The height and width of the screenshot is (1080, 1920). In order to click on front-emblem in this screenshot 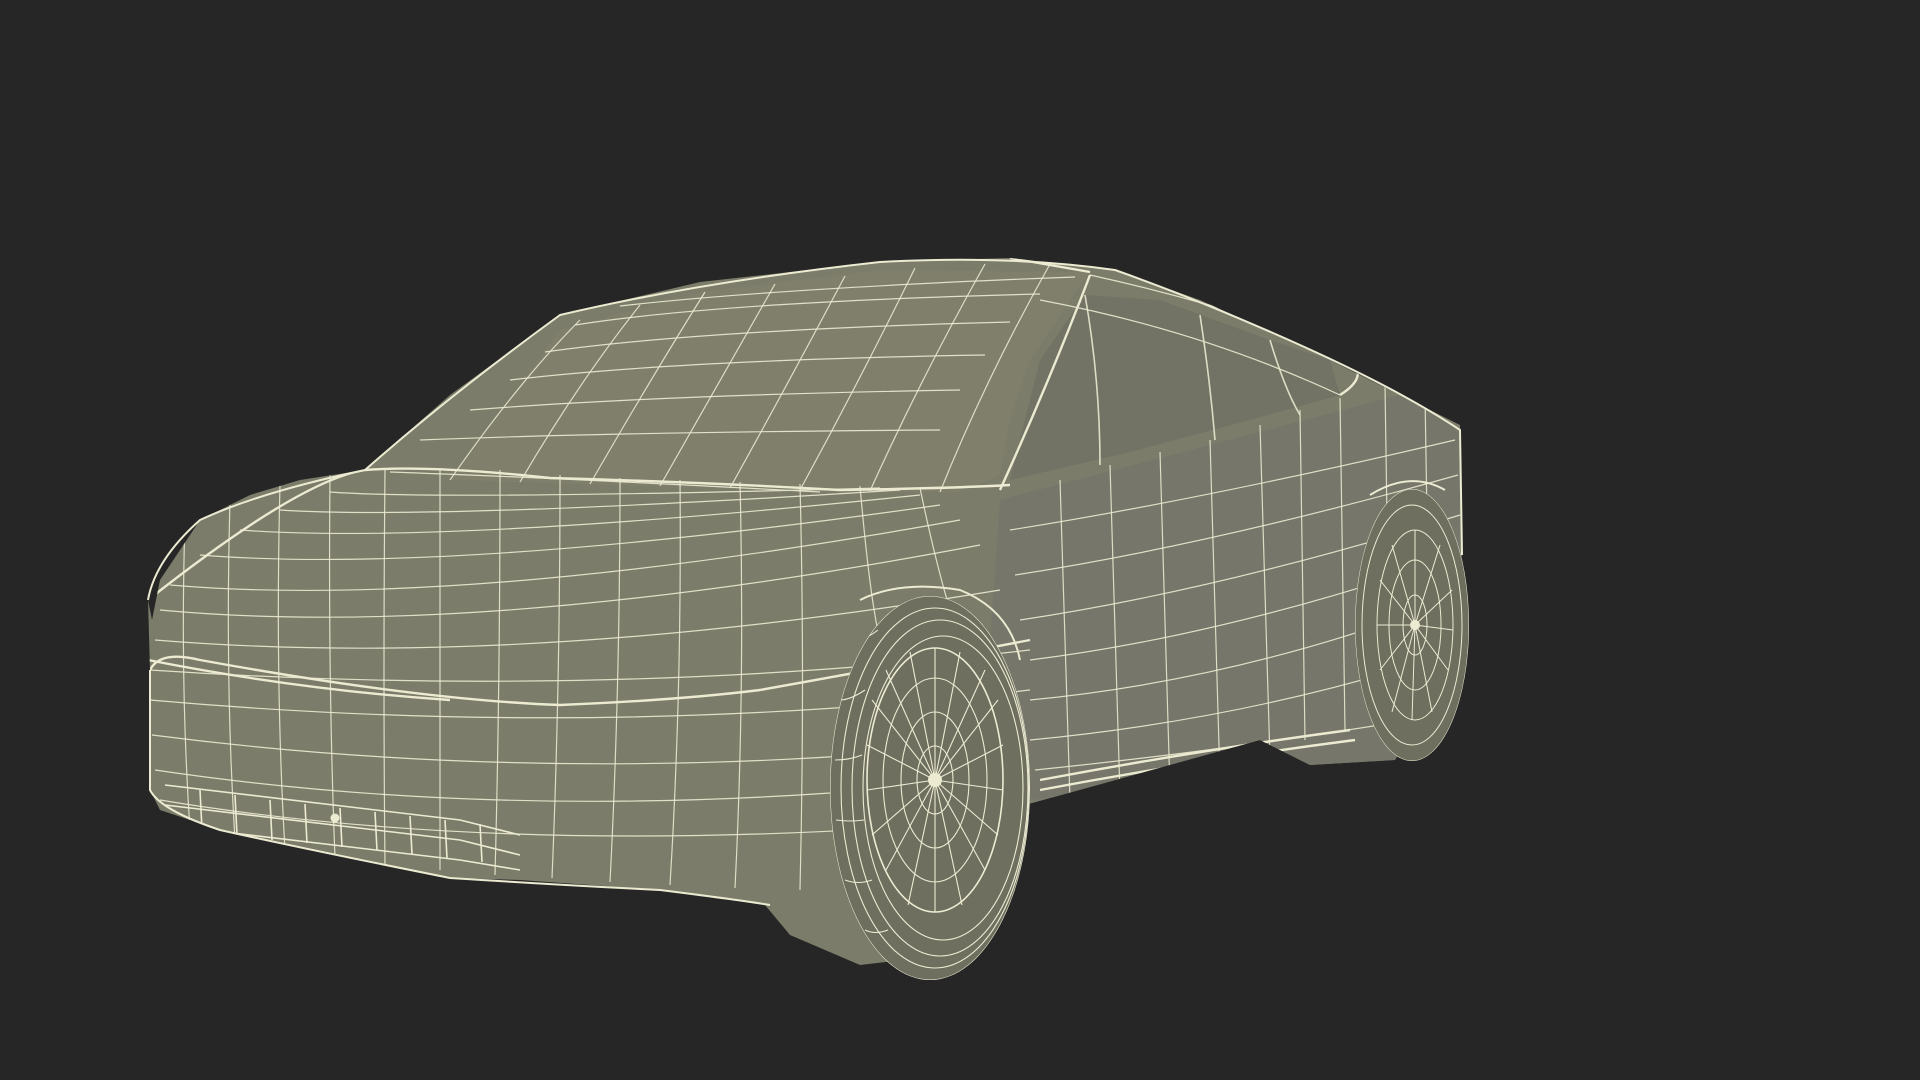, I will do `click(335, 818)`.